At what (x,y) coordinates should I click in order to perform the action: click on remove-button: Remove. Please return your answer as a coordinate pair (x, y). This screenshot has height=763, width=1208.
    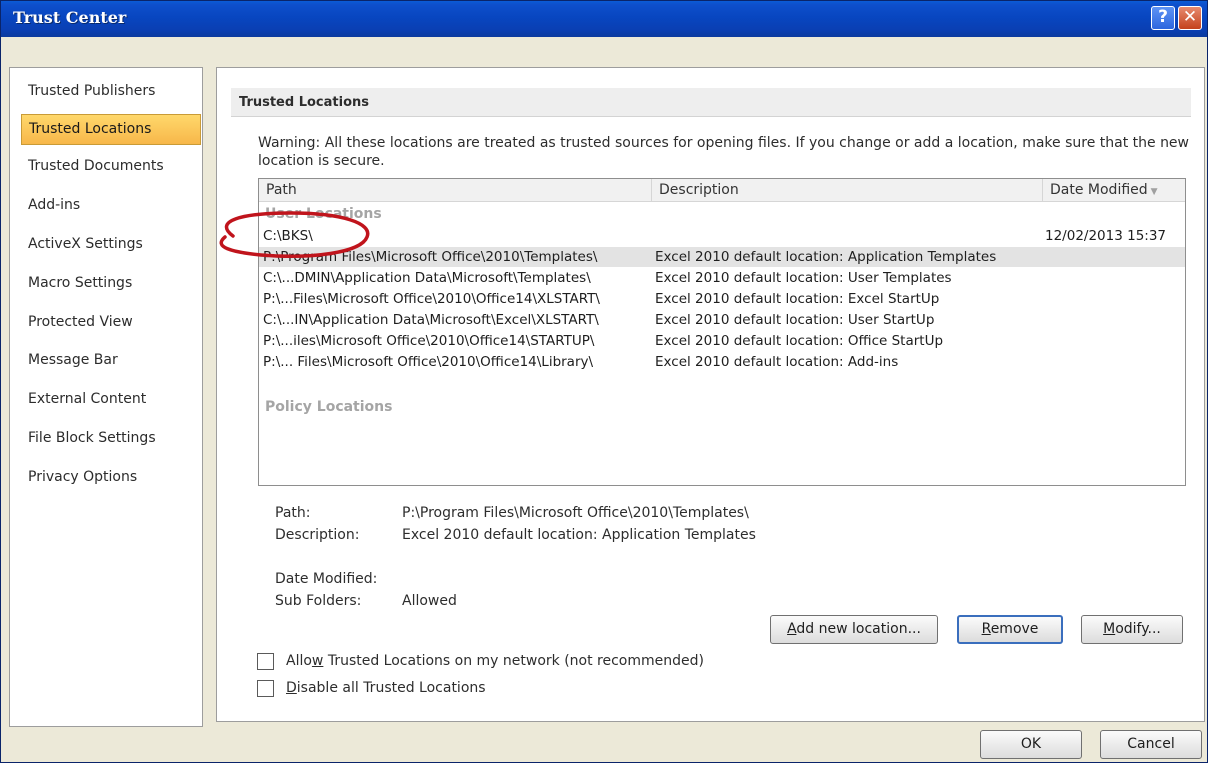
    Looking at the image, I should click on (1010, 629).